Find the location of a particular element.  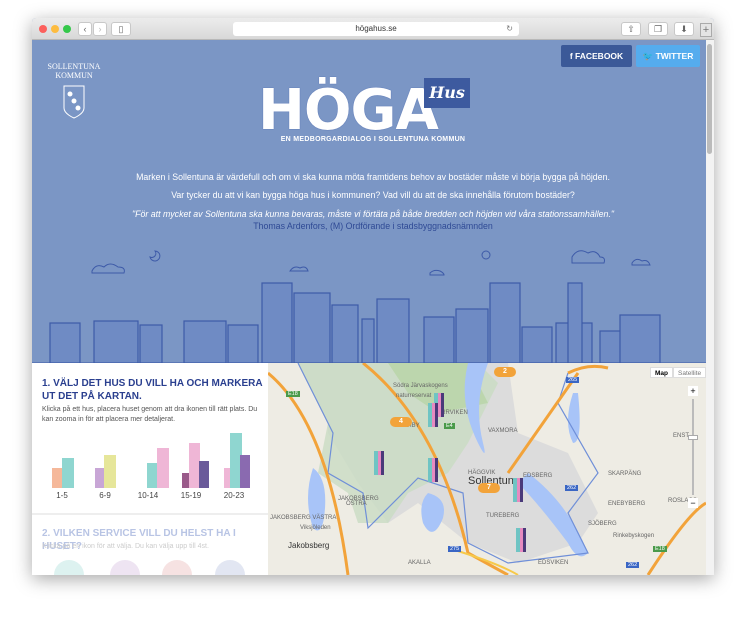

map-type-map-button: Map is located at coordinates (661, 372).